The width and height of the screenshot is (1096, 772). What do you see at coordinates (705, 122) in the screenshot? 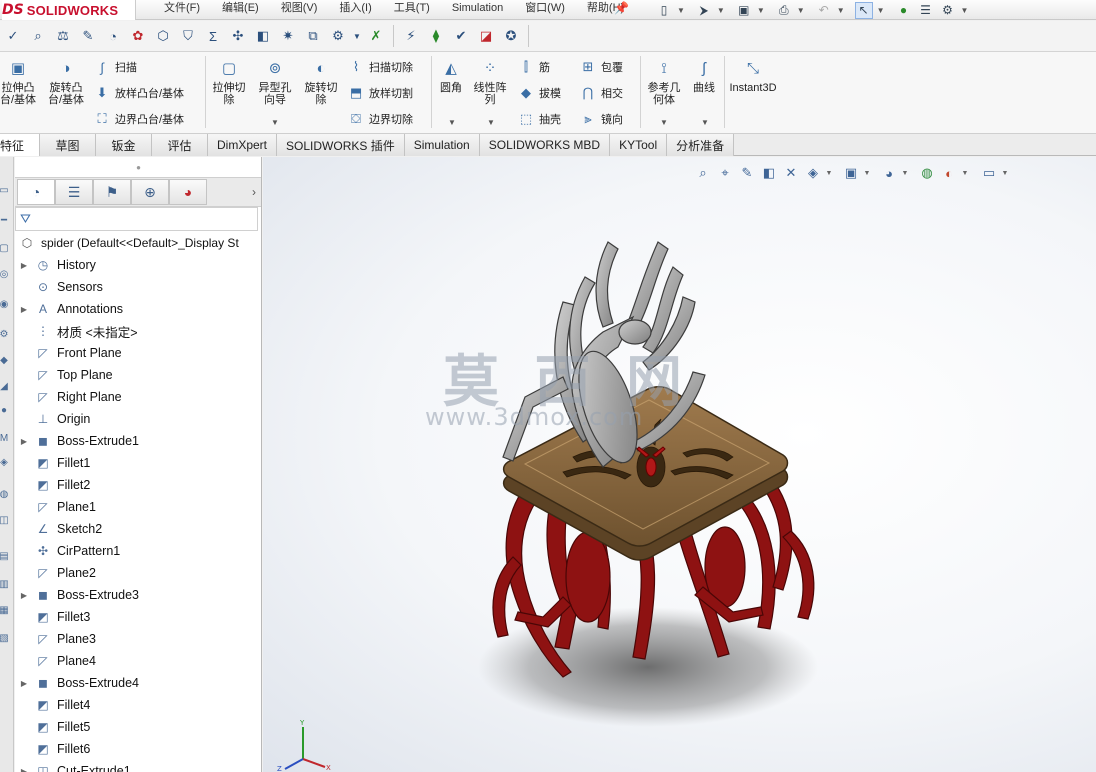
I see `curves-dropdown-icon: ▼` at bounding box center [705, 122].